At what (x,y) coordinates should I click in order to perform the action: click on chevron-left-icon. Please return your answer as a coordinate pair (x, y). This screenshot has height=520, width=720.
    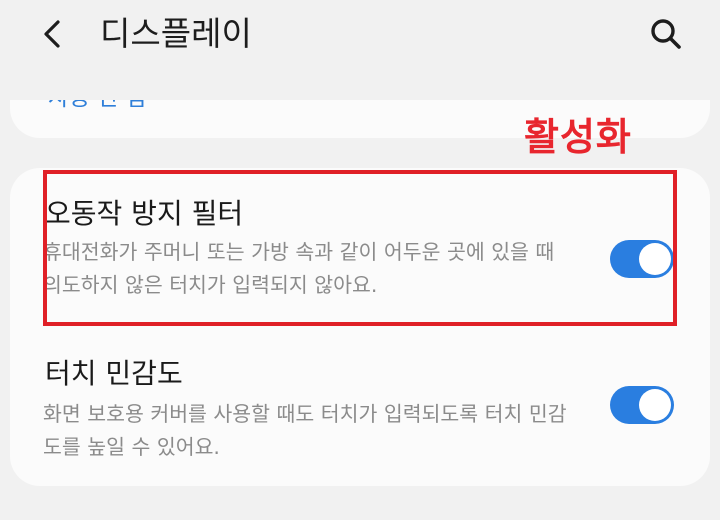
    Looking at the image, I should click on (52, 34).